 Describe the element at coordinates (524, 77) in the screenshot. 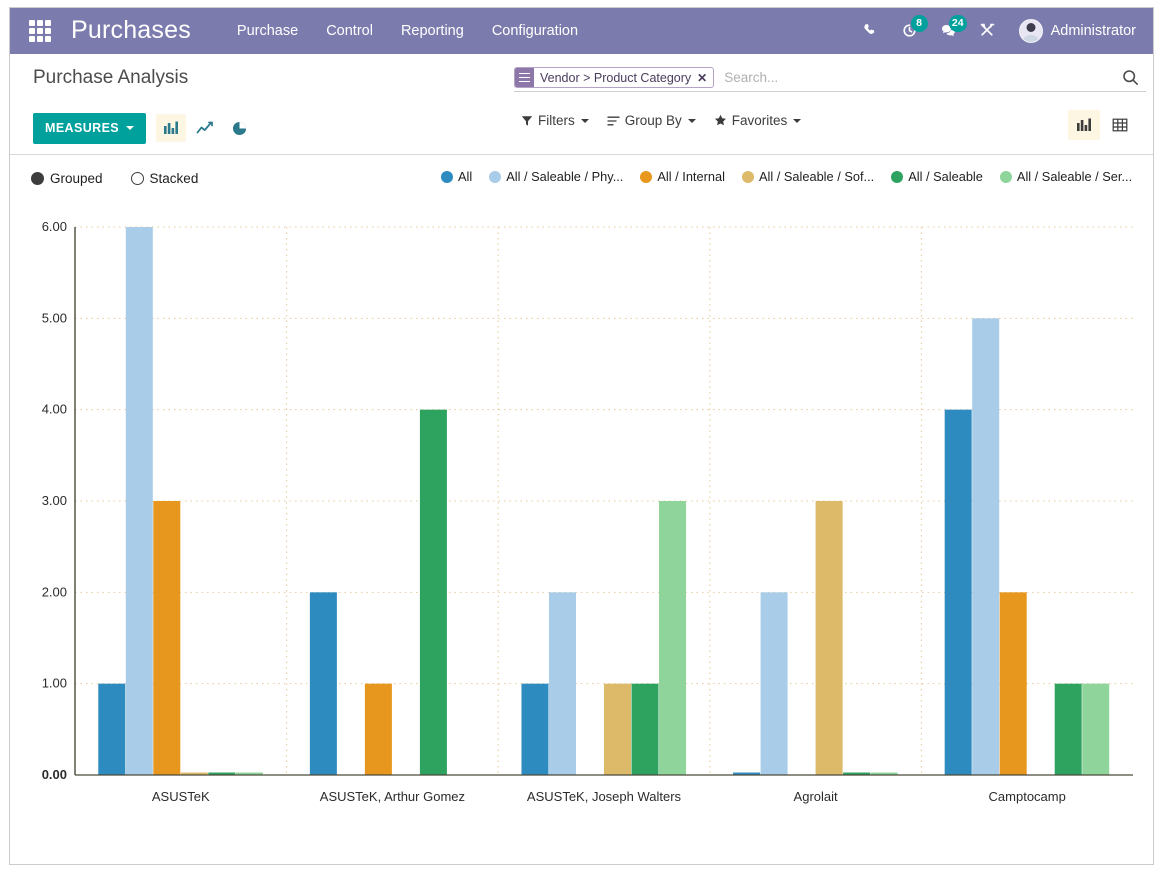

I see `group-by-facet-icon` at that location.